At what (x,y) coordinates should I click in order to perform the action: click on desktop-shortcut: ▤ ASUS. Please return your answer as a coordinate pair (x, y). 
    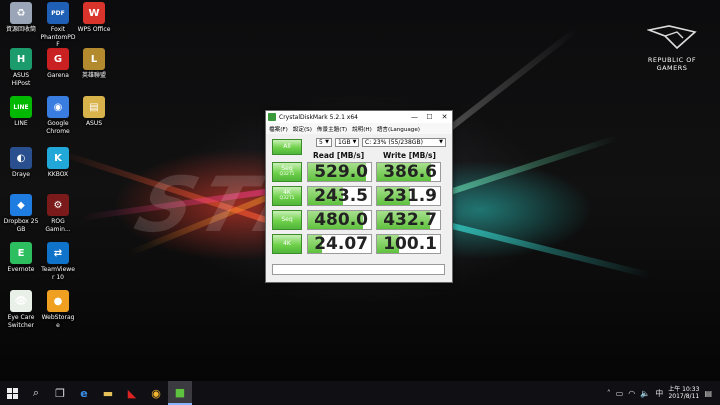
    Looking at the image, I should click on (94, 112).